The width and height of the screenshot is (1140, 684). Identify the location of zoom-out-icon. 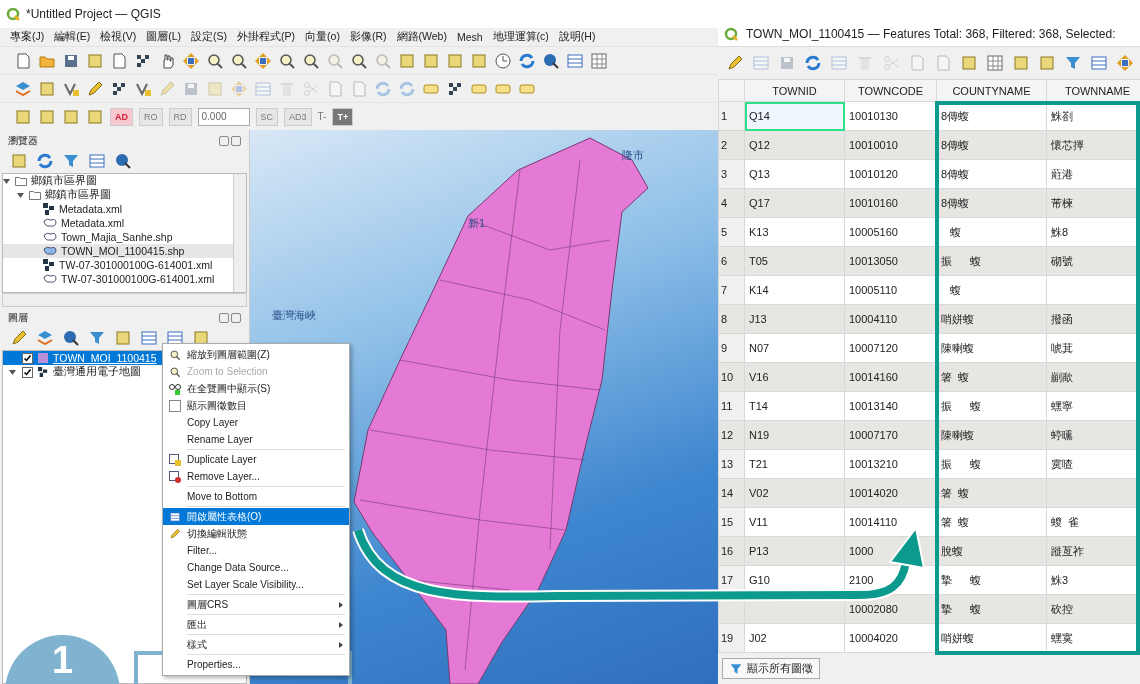
(239, 60).